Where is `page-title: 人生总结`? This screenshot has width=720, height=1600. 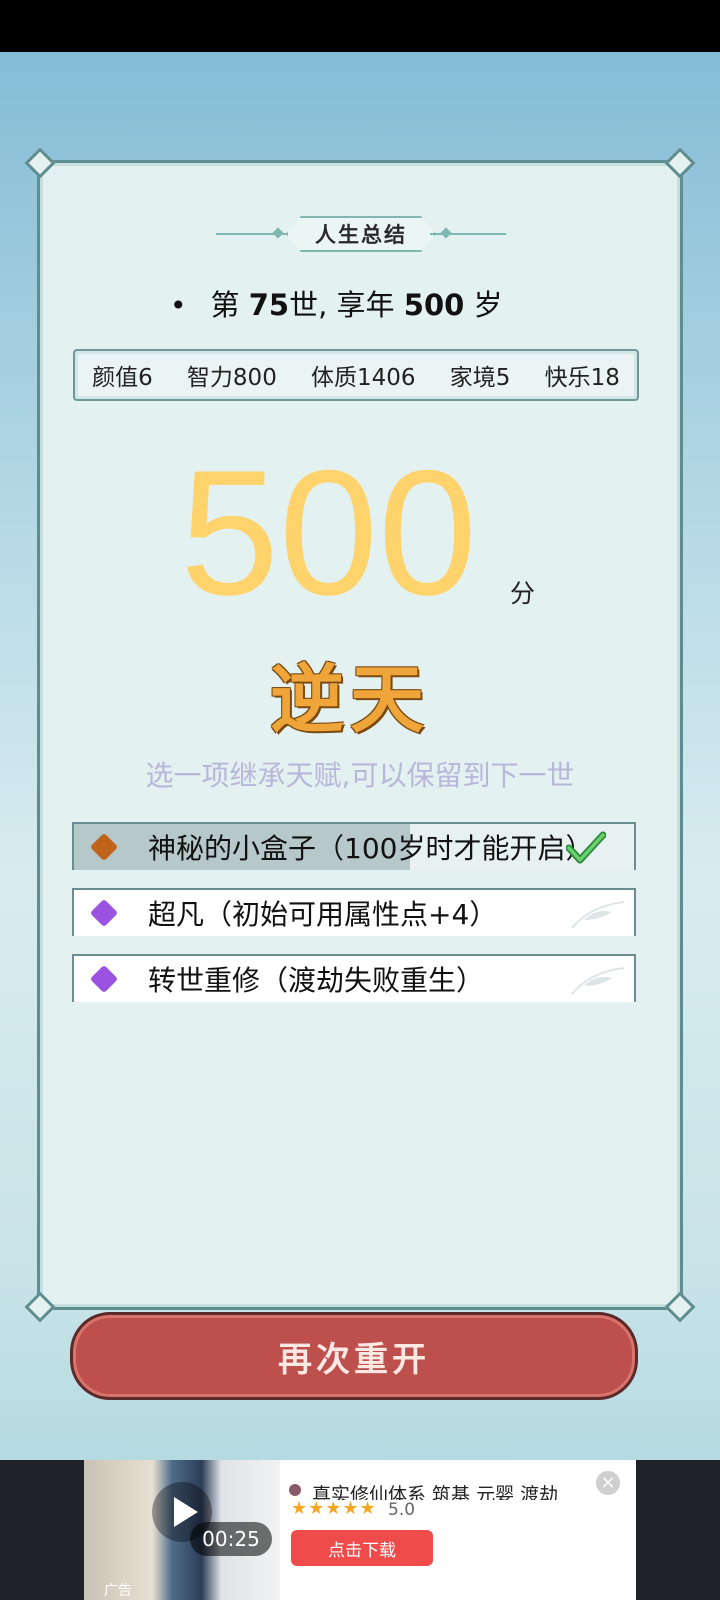
page-title: 人生总结 is located at coordinates (361, 234).